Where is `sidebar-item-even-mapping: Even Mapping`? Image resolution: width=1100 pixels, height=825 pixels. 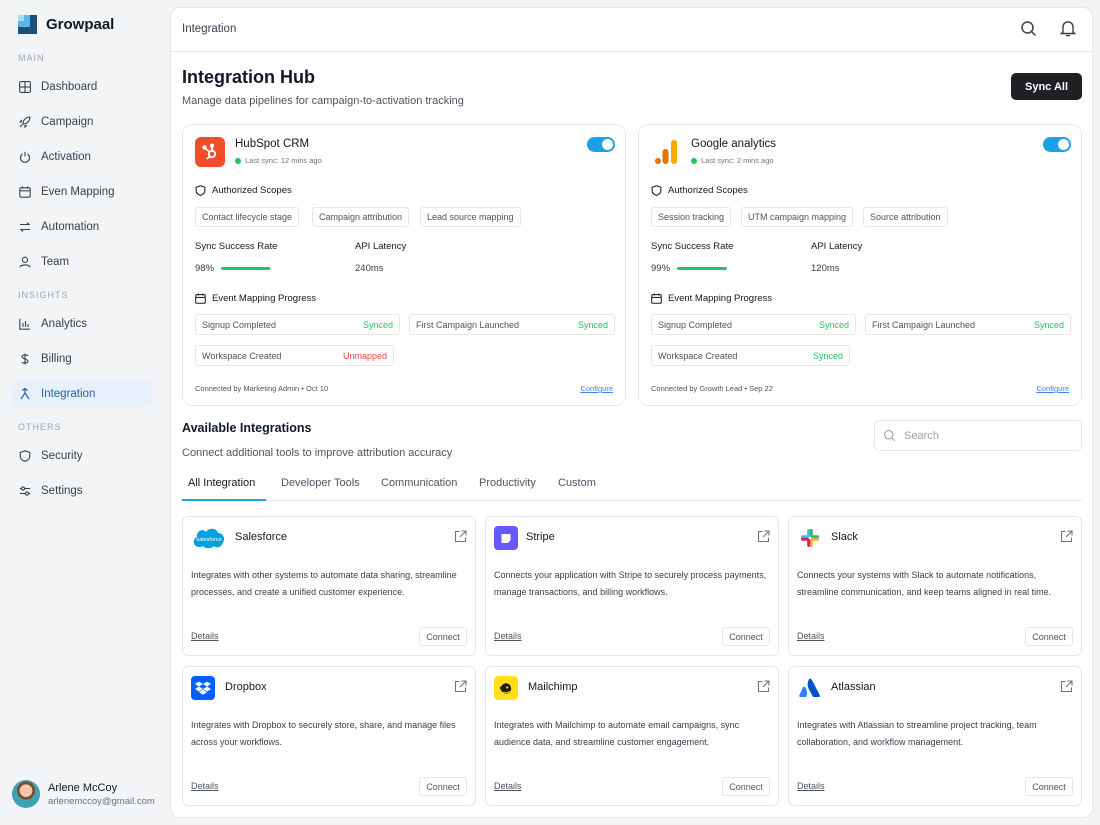 sidebar-item-even-mapping: Even Mapping is located at coordinates (82, 192).